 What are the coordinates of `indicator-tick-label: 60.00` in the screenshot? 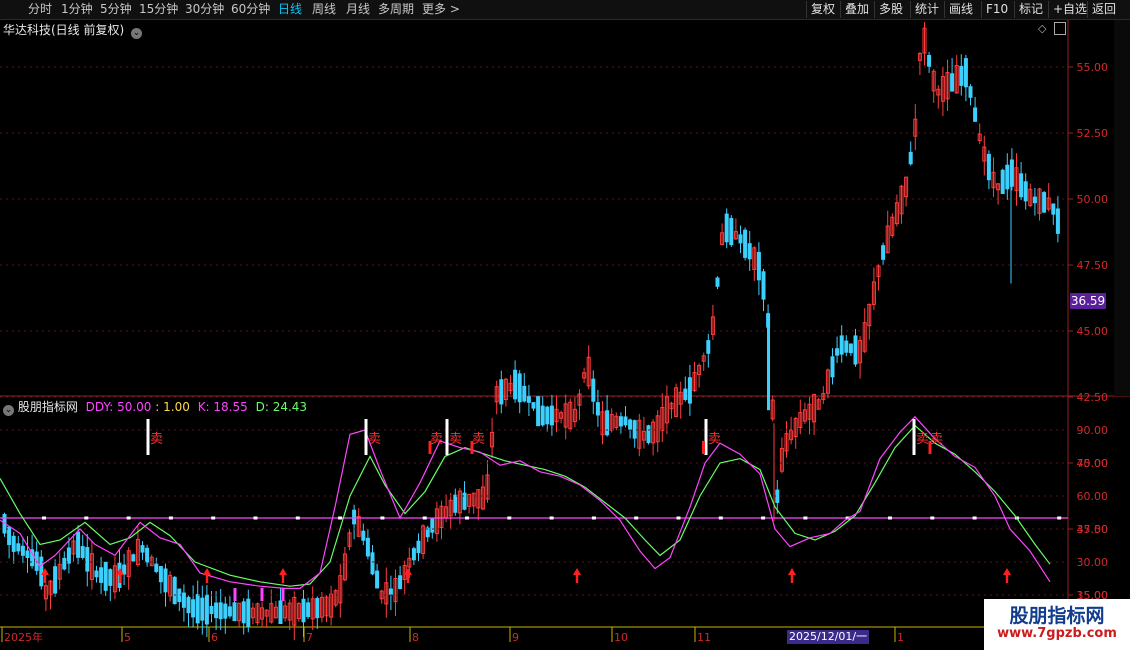 It's located at (1093, 496).